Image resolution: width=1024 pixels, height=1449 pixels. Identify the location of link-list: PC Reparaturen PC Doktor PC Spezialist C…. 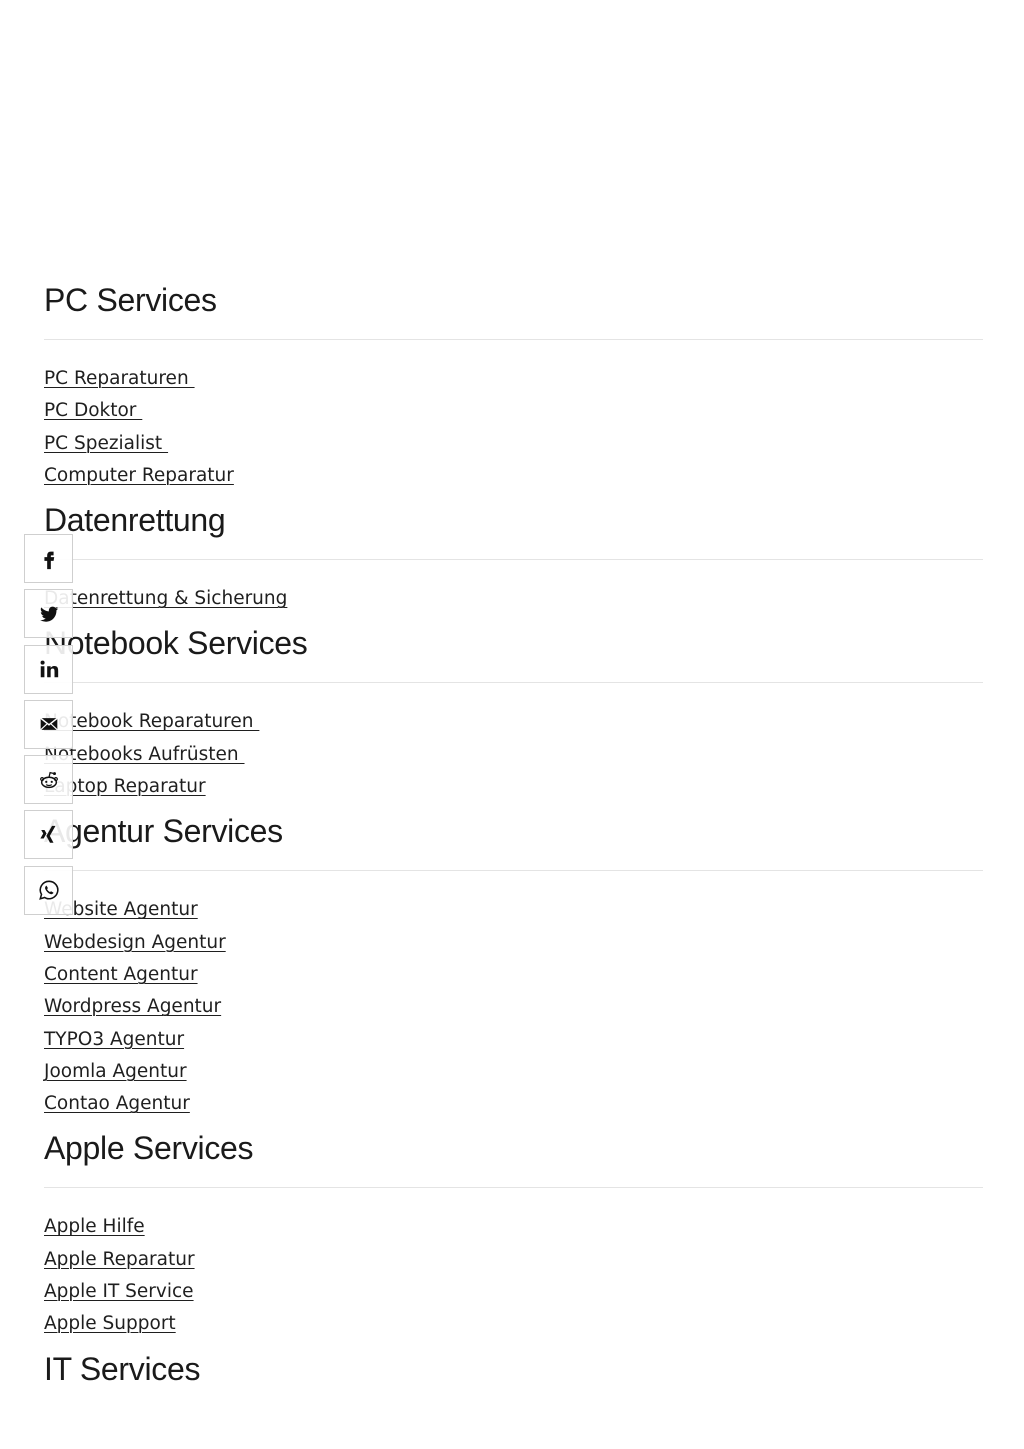
(513, 429).